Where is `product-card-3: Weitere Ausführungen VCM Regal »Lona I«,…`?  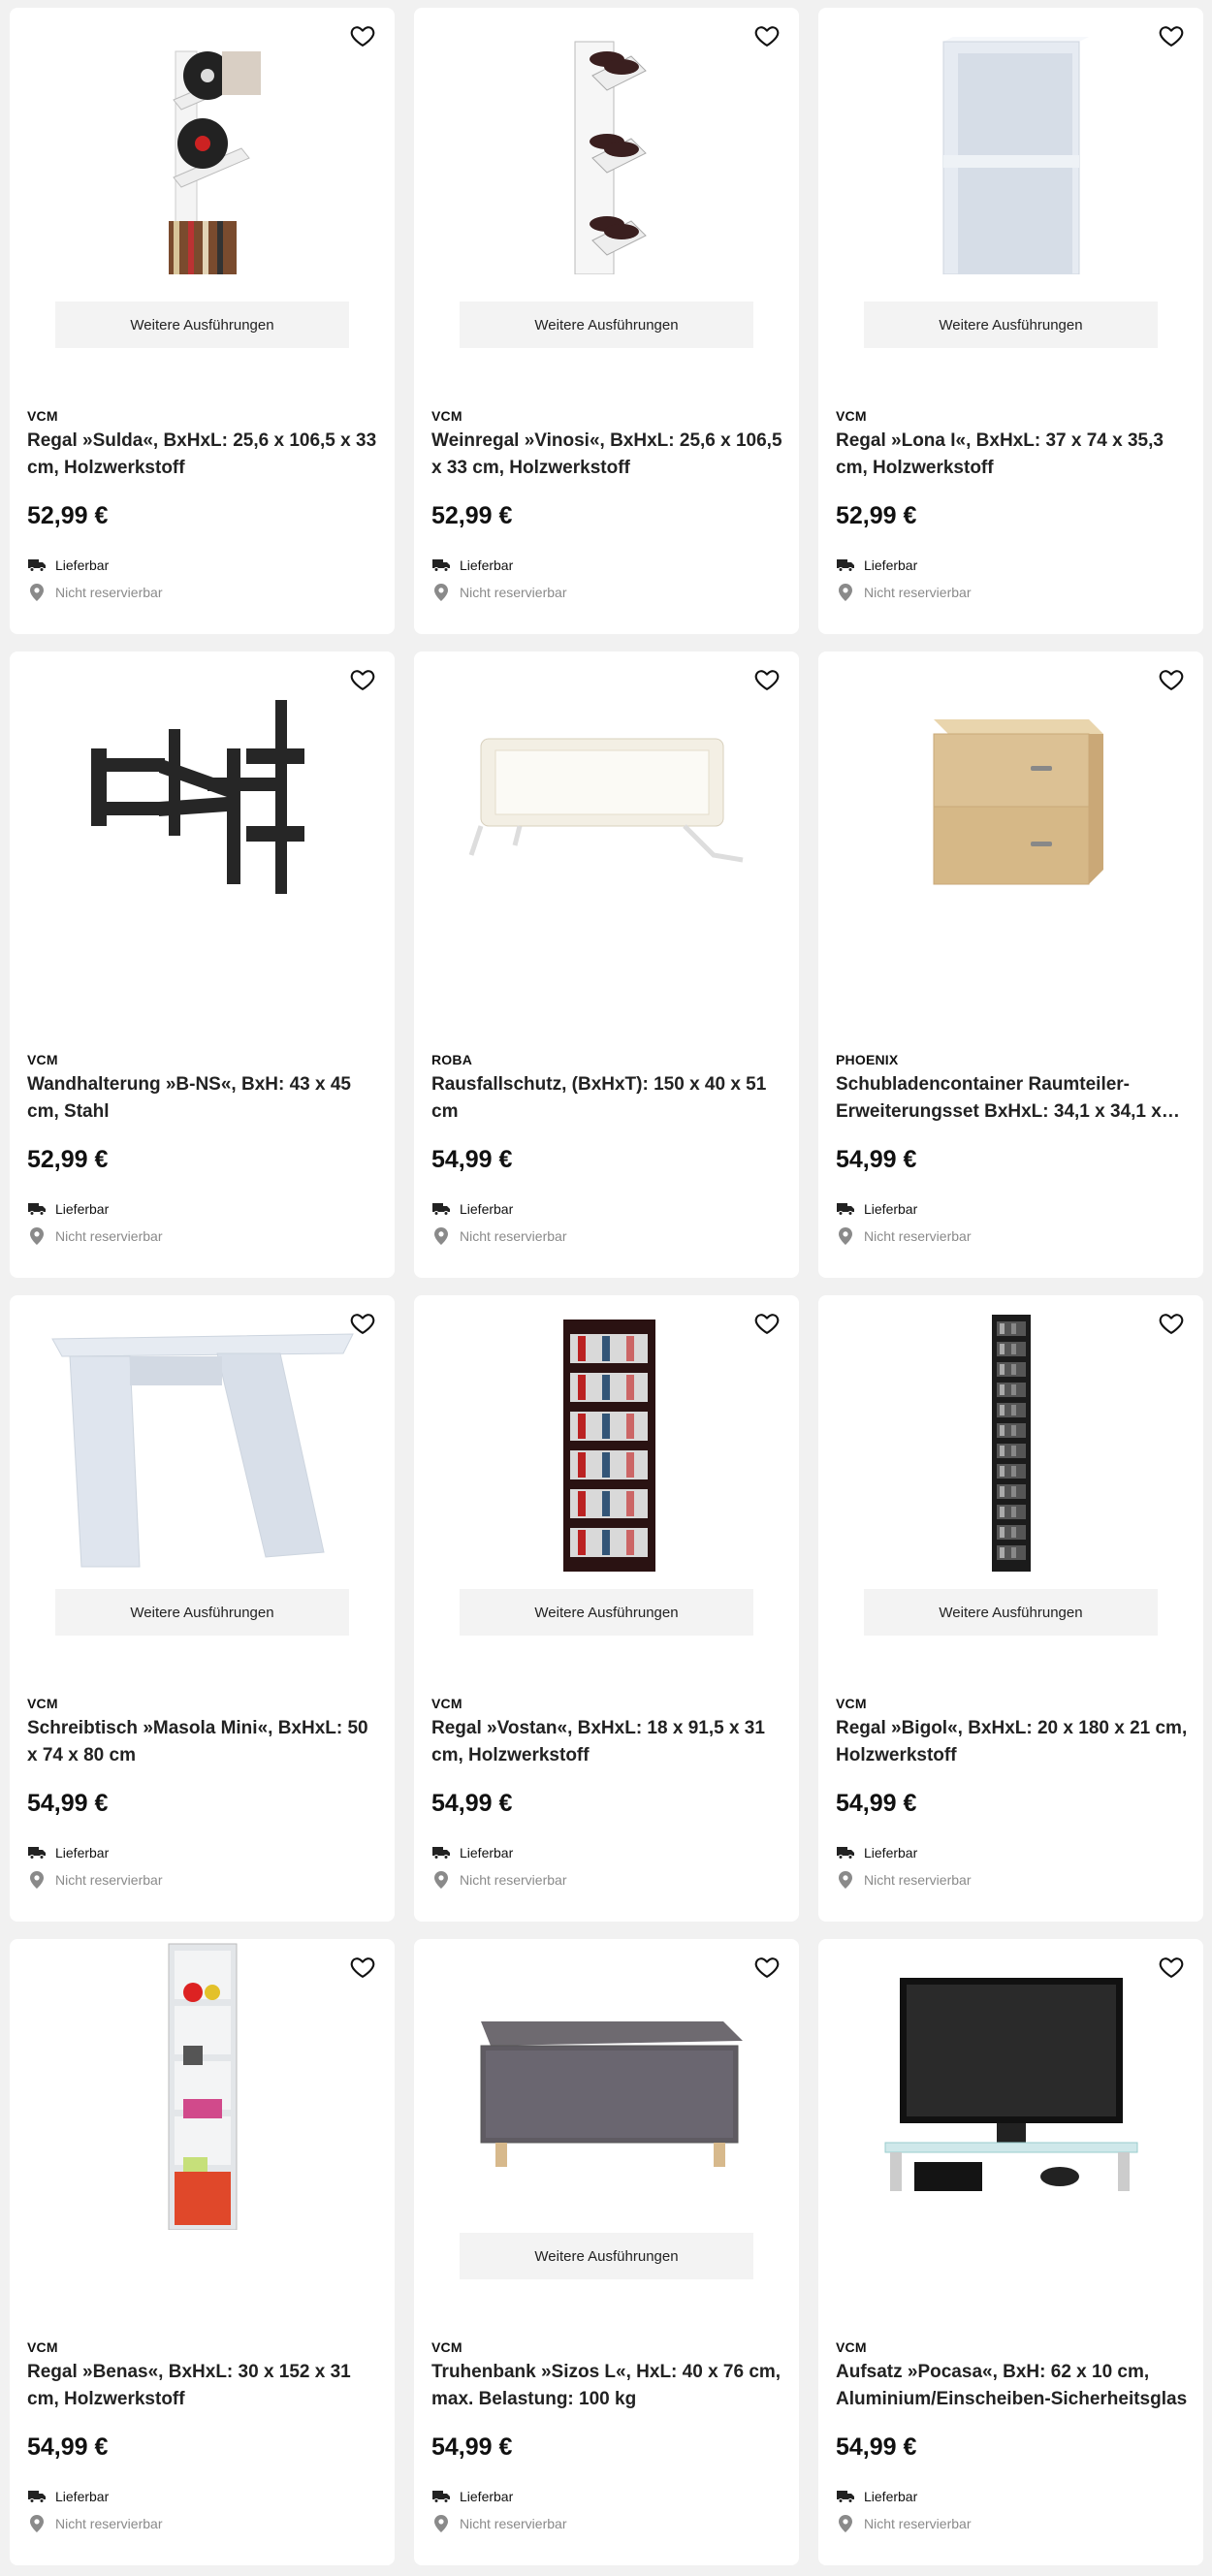 product-card-3: Weitere Ausführungen VCM Regal »Lona I«,… is located at coordinates (1011, 321).